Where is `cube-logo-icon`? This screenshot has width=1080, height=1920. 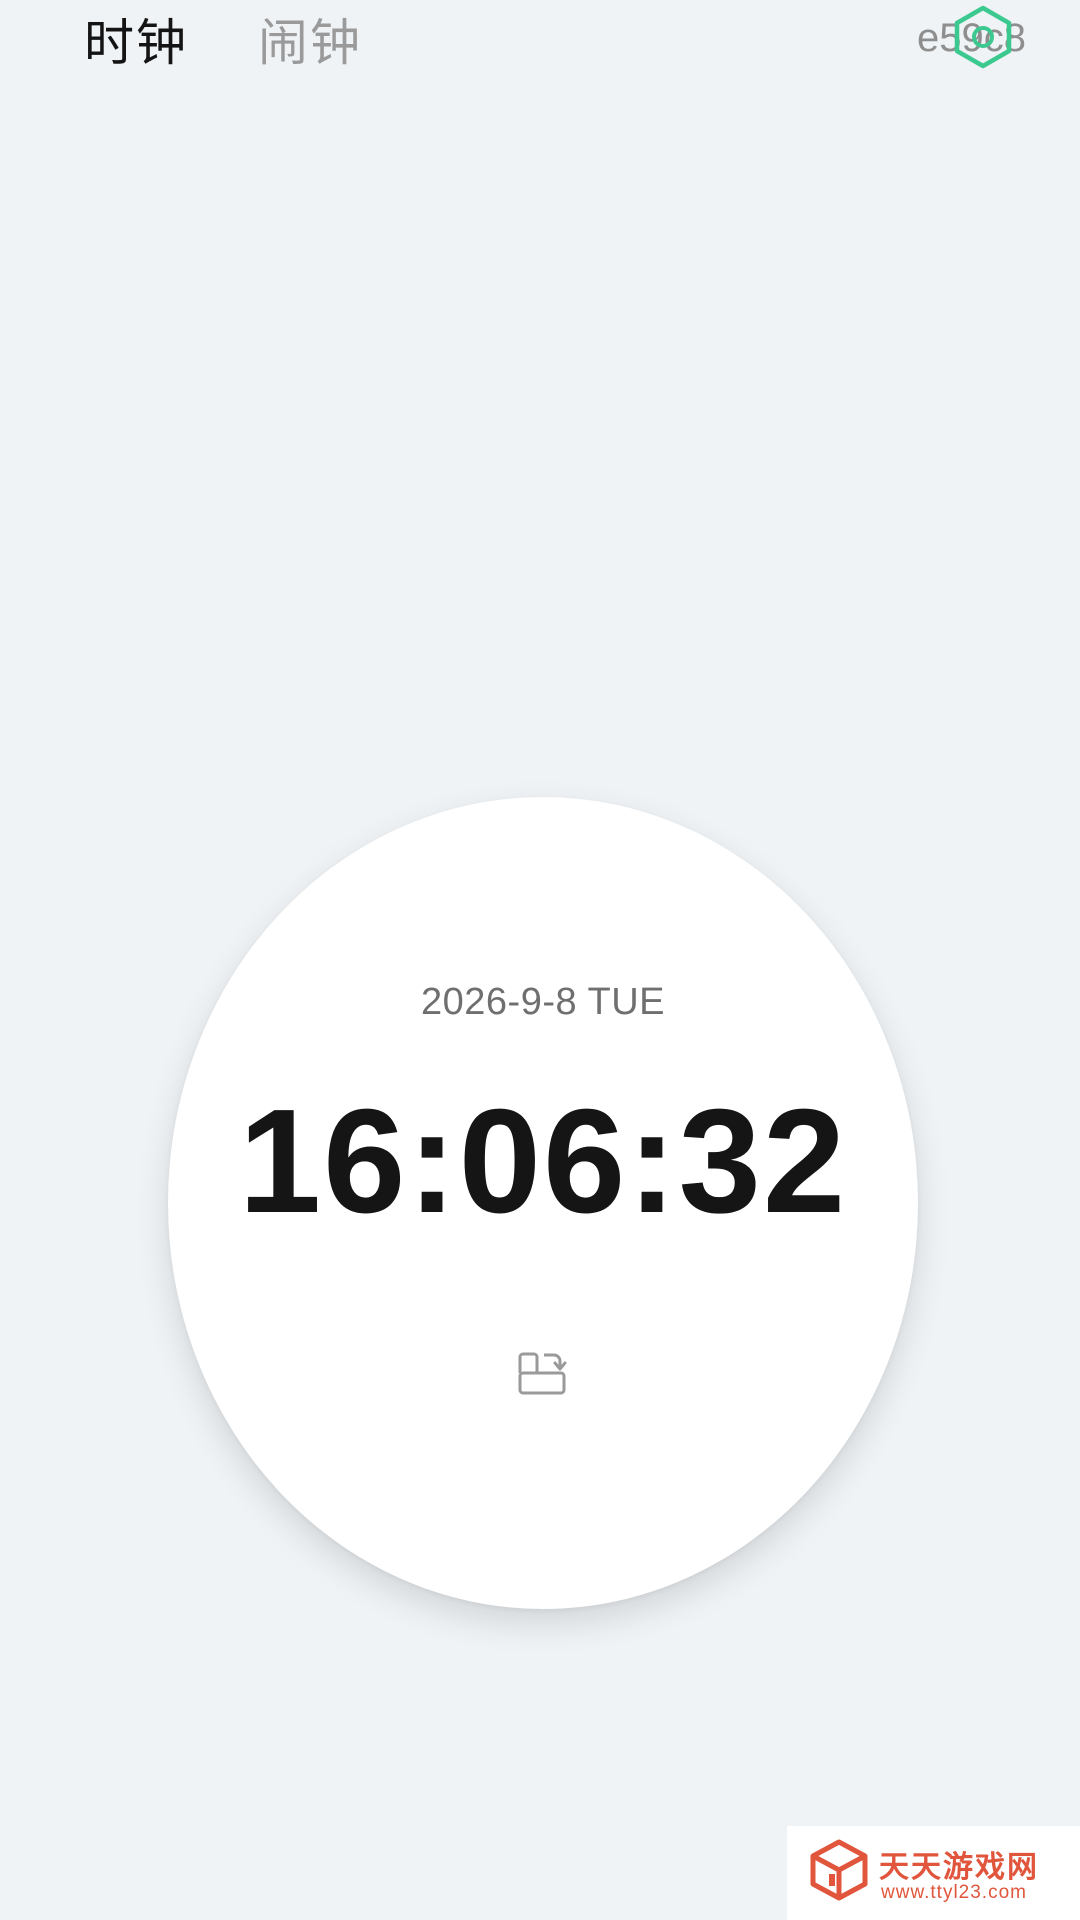 cube-logo-icon is located at coordinates (839, 1870).